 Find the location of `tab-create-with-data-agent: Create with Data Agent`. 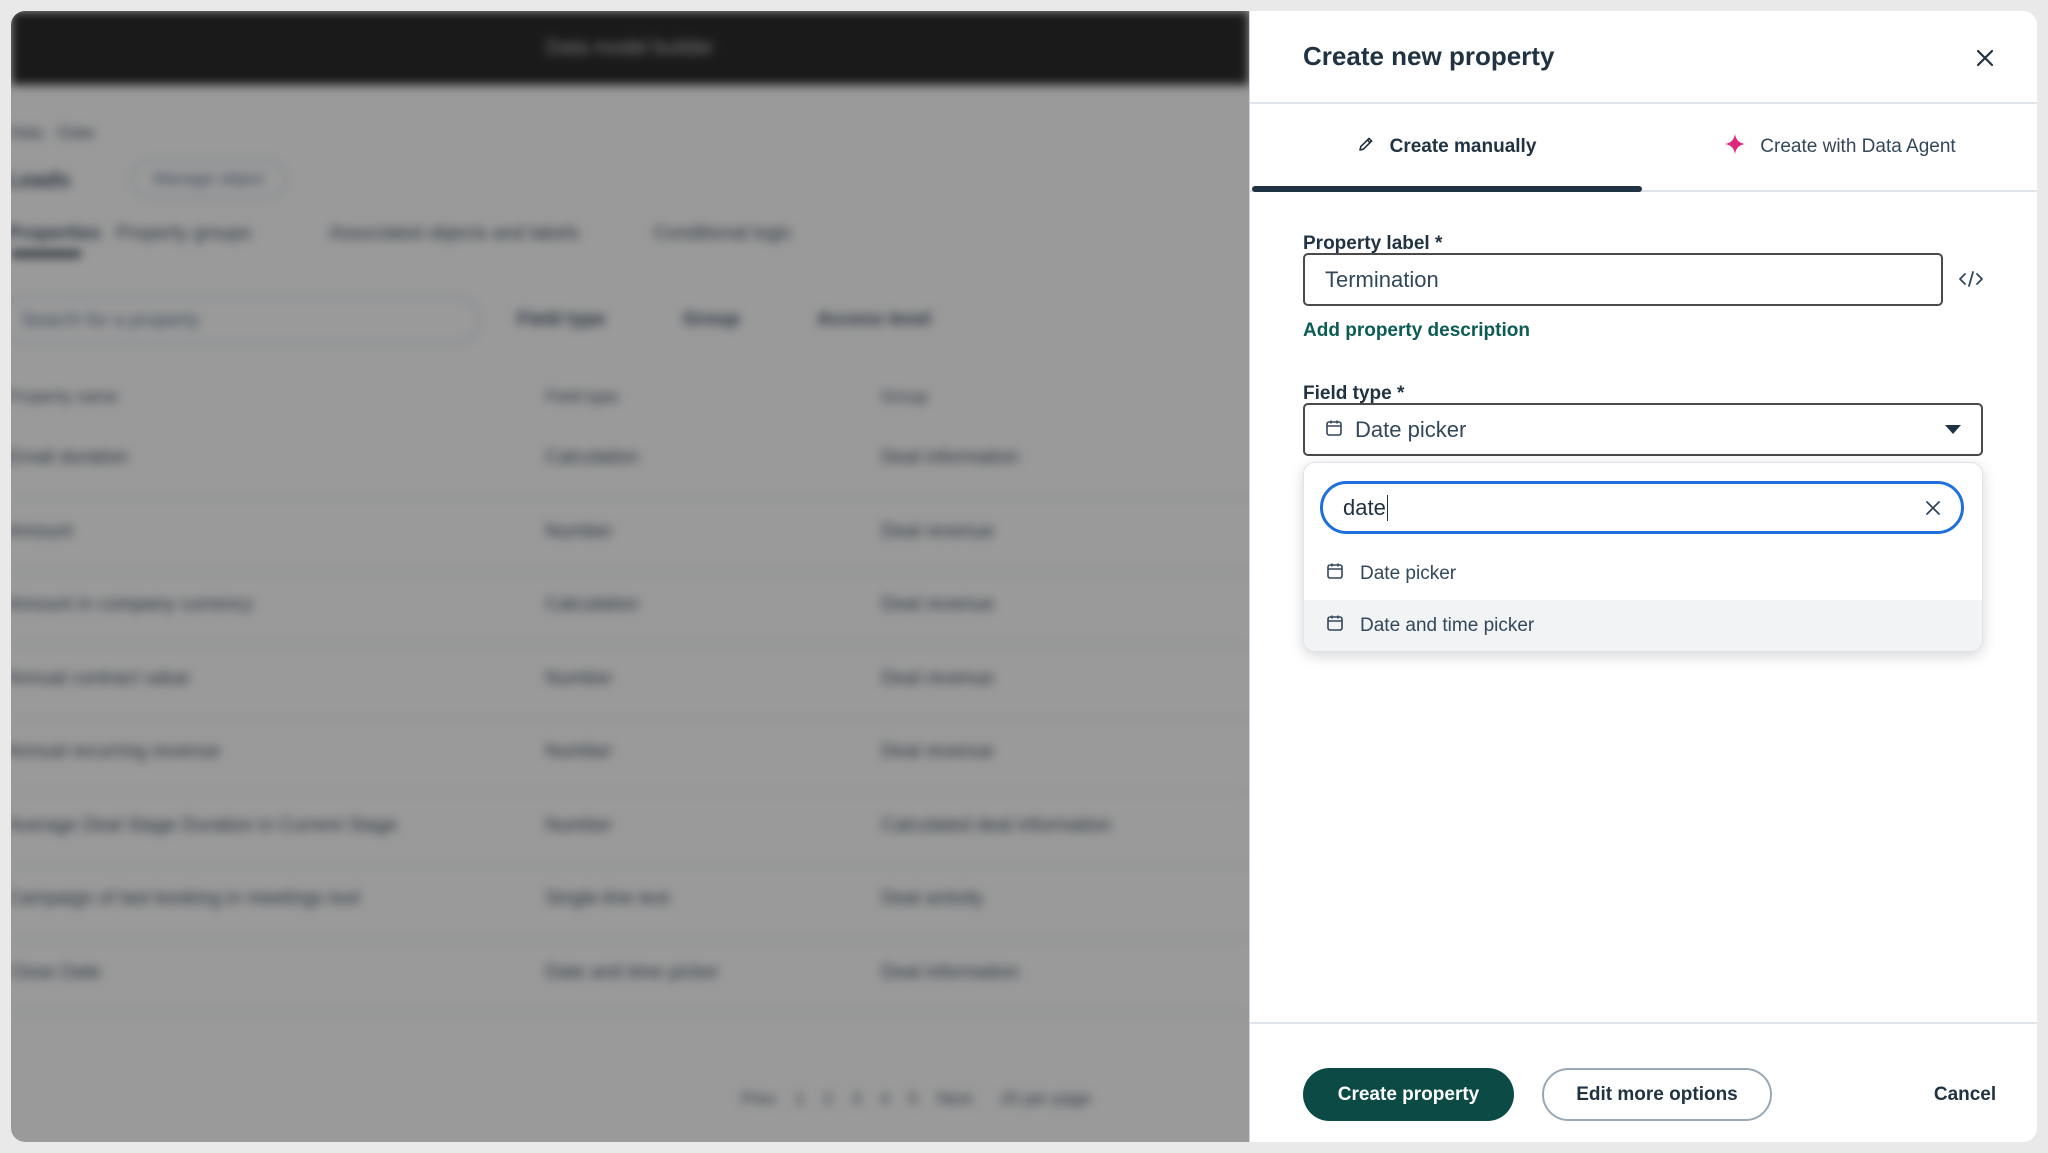

tab-create-with-data-agent: Create with Data Agent is located at coordinates (1839, 147).